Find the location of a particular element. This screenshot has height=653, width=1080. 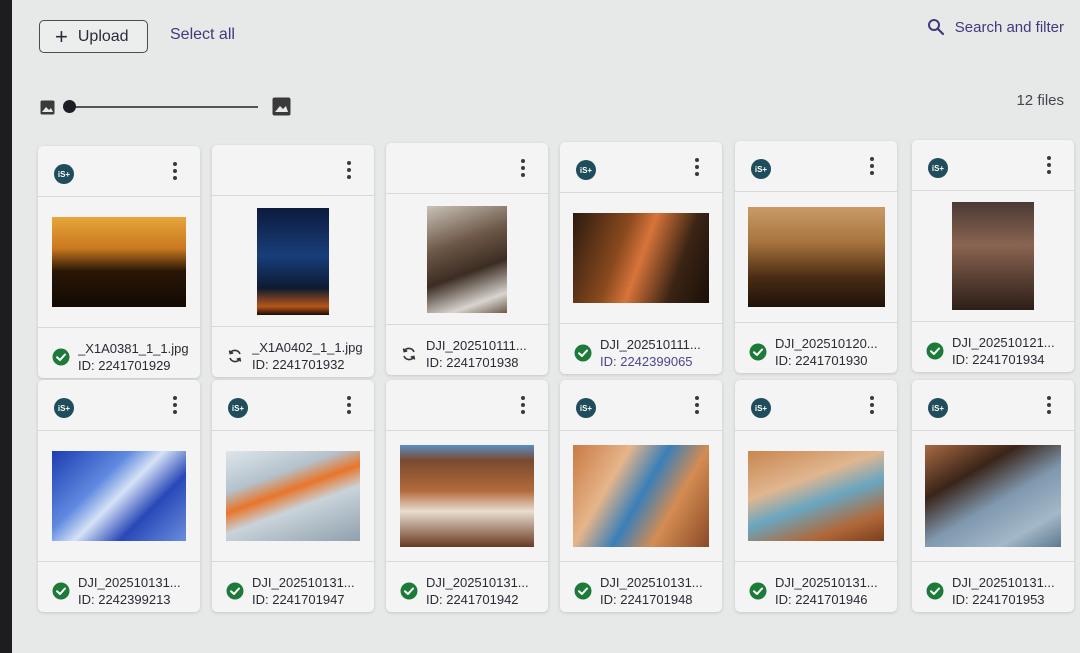

file-card: DJI_202510111... ID: 2241701938 is located at coordinates (467, 259).